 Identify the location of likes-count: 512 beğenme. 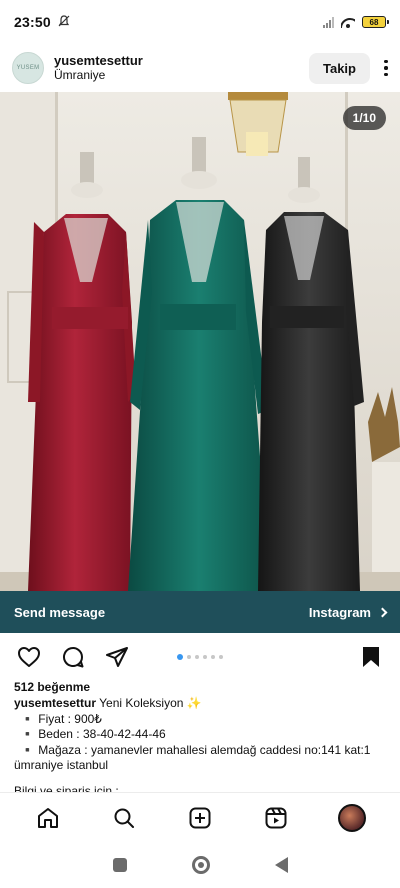
(52, 687).